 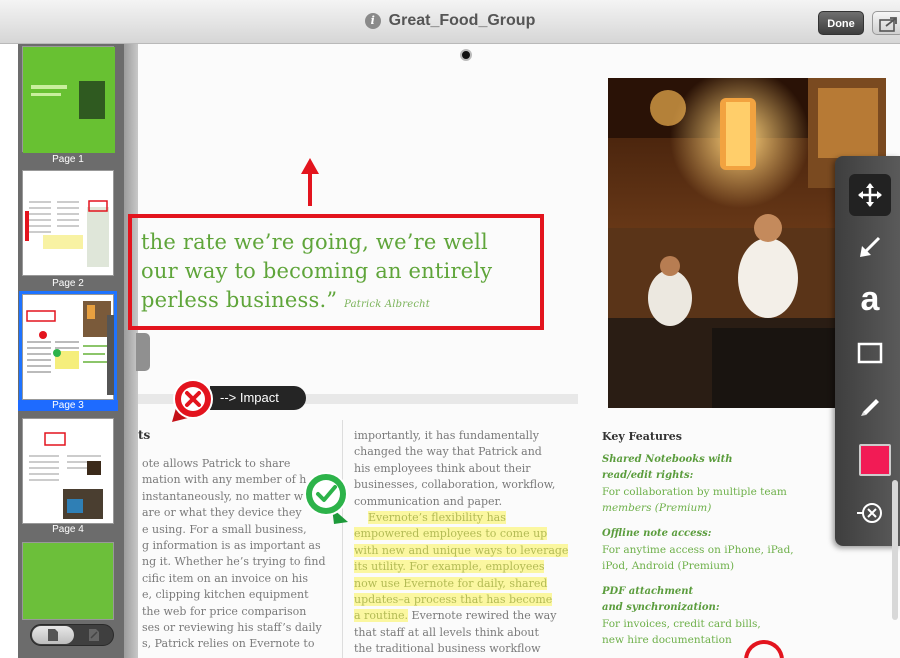 I want to click on sidebar-pull-tab, so click(x=143, y=352).